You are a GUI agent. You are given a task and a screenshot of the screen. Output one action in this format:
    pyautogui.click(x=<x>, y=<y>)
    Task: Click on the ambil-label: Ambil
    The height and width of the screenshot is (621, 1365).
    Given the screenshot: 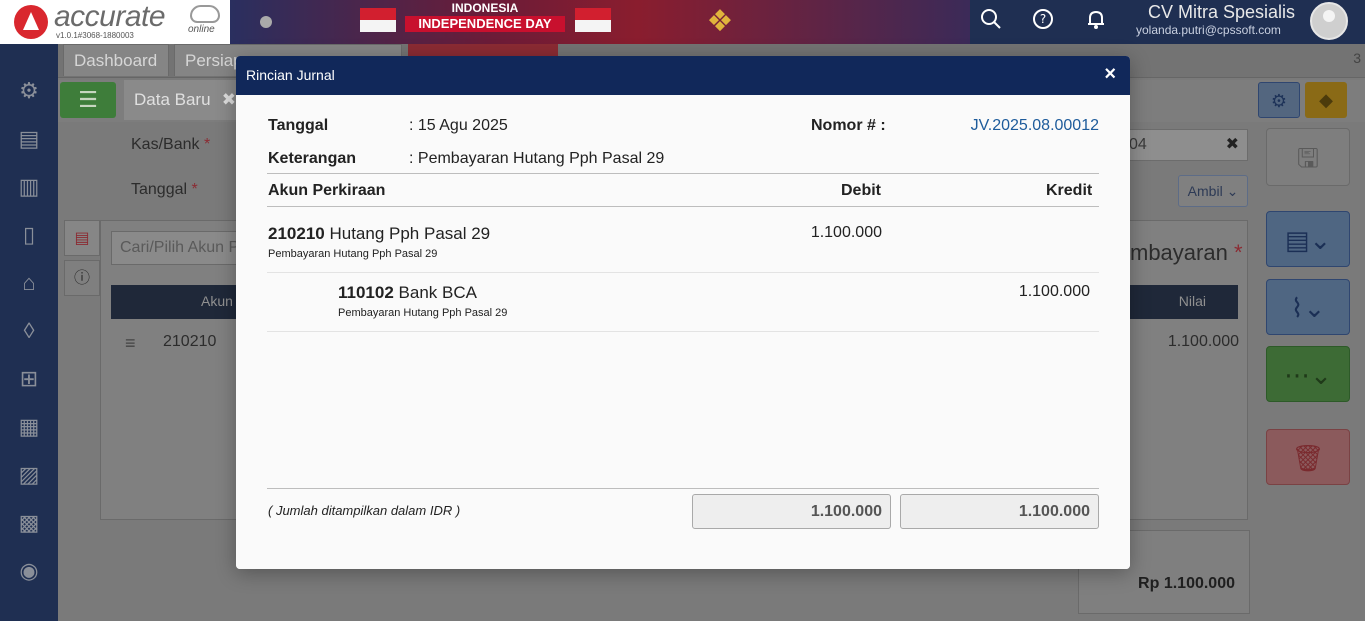 What is the action you would take?
    pyautogui.click(x=1205, y=191)
    